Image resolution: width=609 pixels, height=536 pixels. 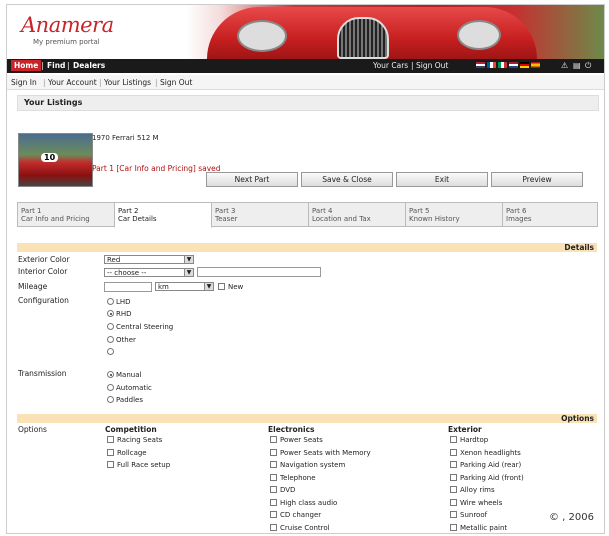 I want to click on option-label: Xenon headlights, so click(x=490, y=453).